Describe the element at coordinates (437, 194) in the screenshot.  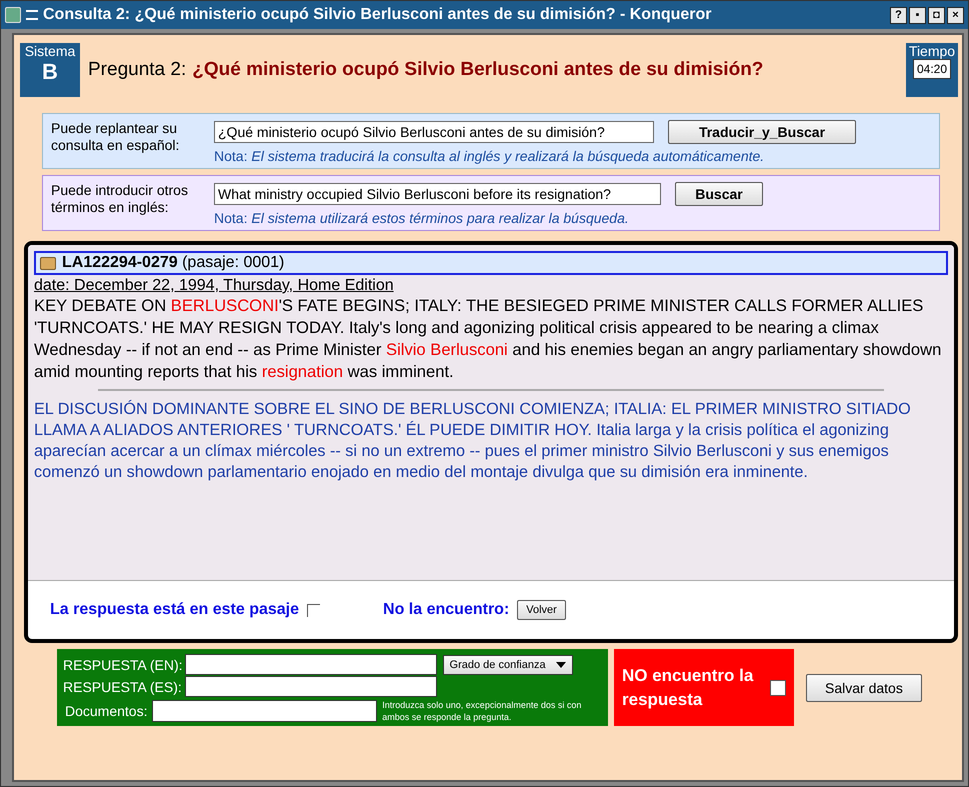
I see `english-query-field: What ministry occupied Silvio Berlusconi before its resignation?` at that location.